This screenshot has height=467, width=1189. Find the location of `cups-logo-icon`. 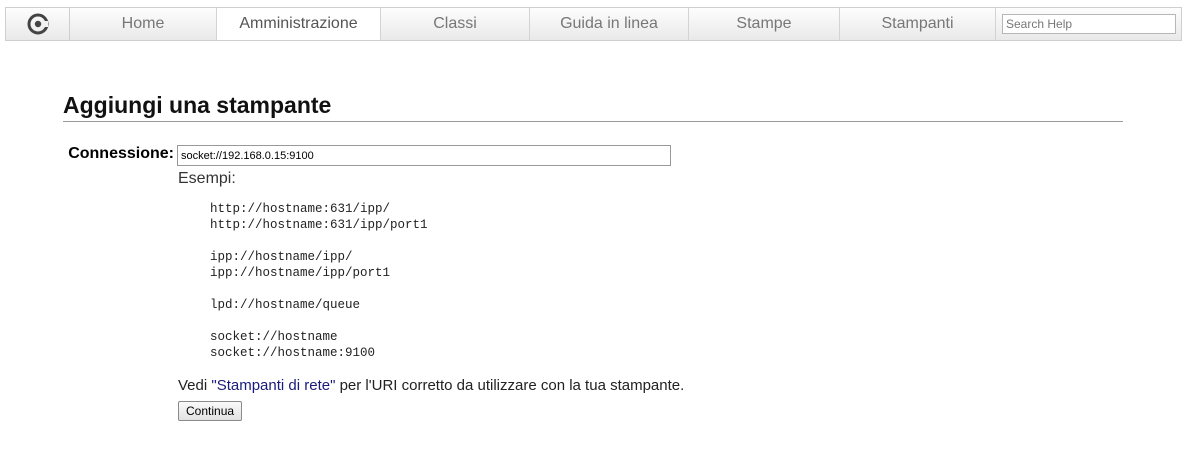

cups-logo-icon is located at coordinates (37, 24).